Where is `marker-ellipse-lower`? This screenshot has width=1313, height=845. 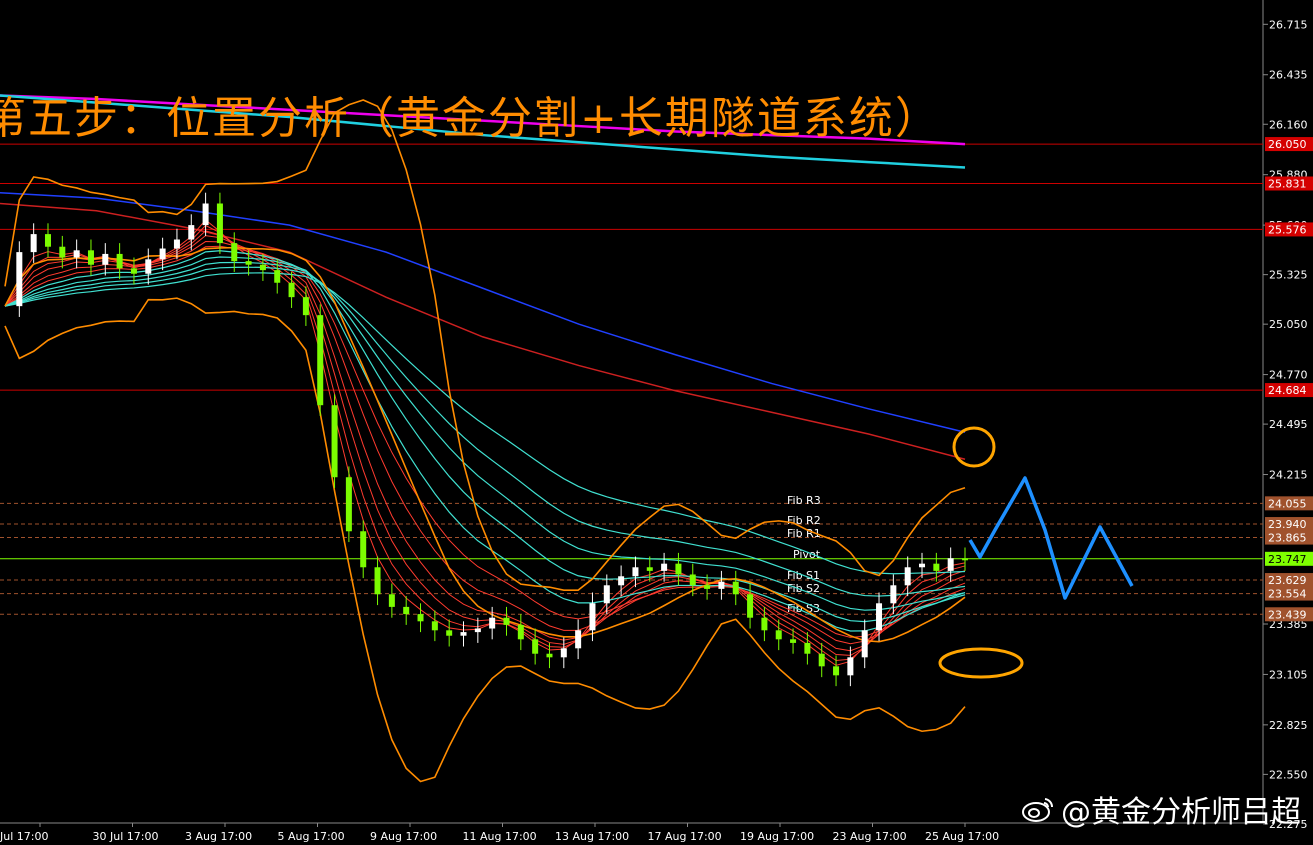 marker-ellipse-lower is located at coordinates (981, 663).